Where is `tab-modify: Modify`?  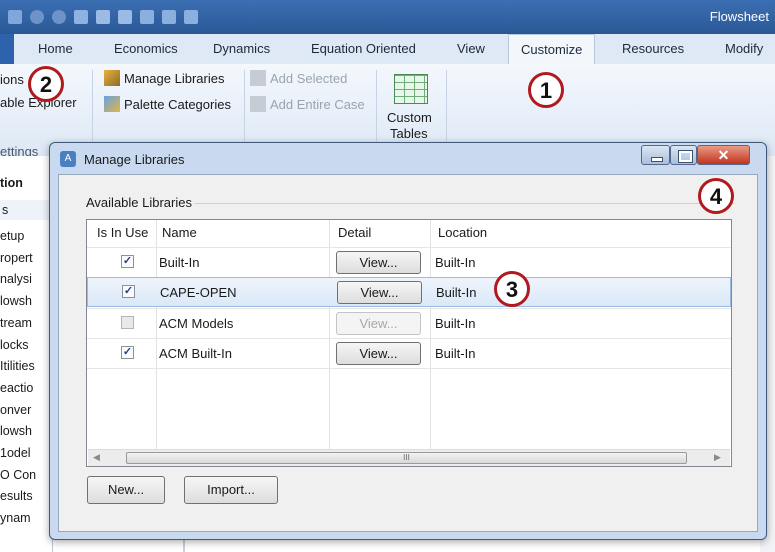 tab-modify: Modify is located at coordinates (744, 48).